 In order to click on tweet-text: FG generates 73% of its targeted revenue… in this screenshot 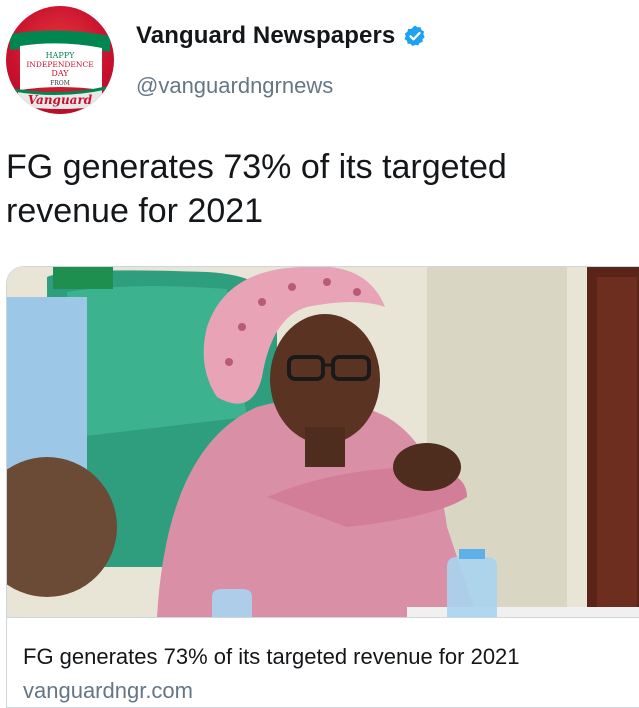, I will do `click(256, 189)`.